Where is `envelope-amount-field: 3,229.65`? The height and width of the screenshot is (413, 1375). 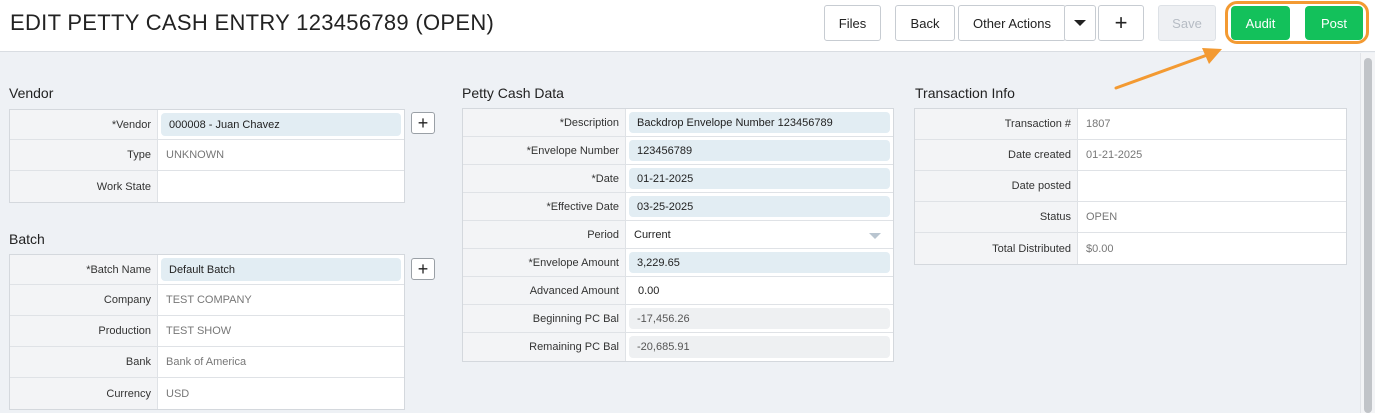 envelope-amount-field: 3,229.65 is located at coordinates (759, 262).